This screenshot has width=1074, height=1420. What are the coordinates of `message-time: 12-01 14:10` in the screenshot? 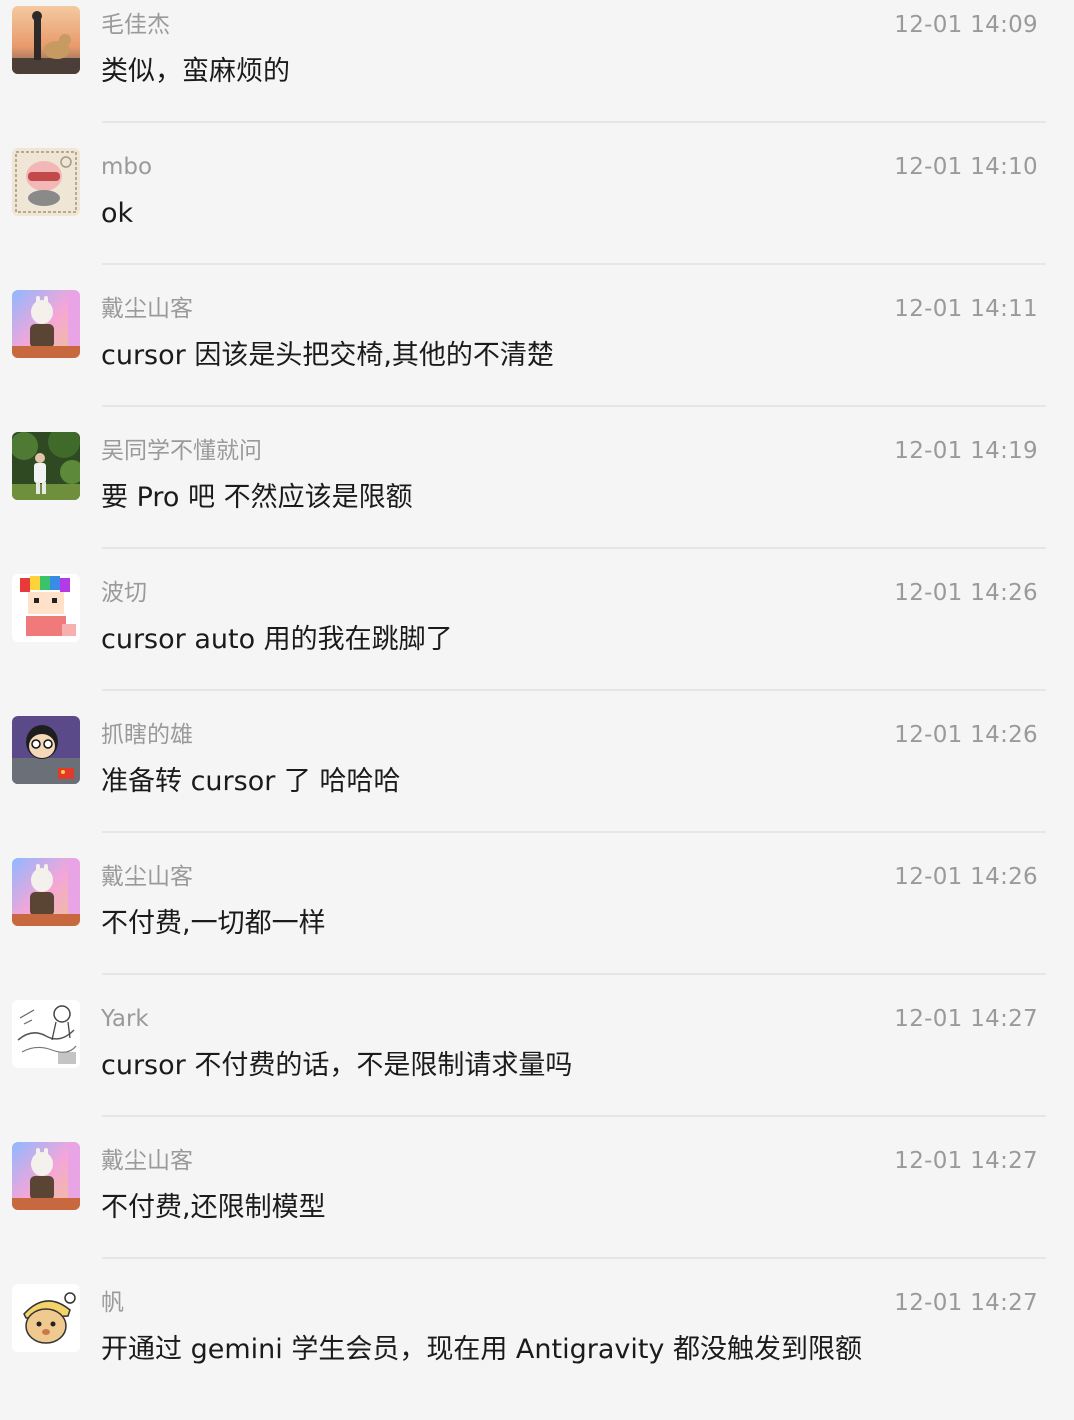 It's located at (966, 167).